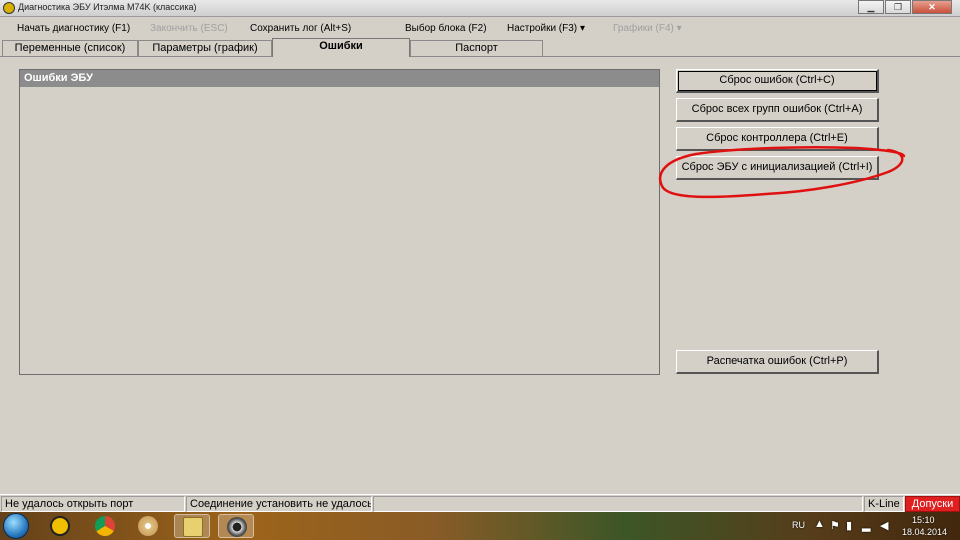 Image resolution: width=960 pixels, height=540 pixels. I want to click on taskbar-paint, so click(148, 526).